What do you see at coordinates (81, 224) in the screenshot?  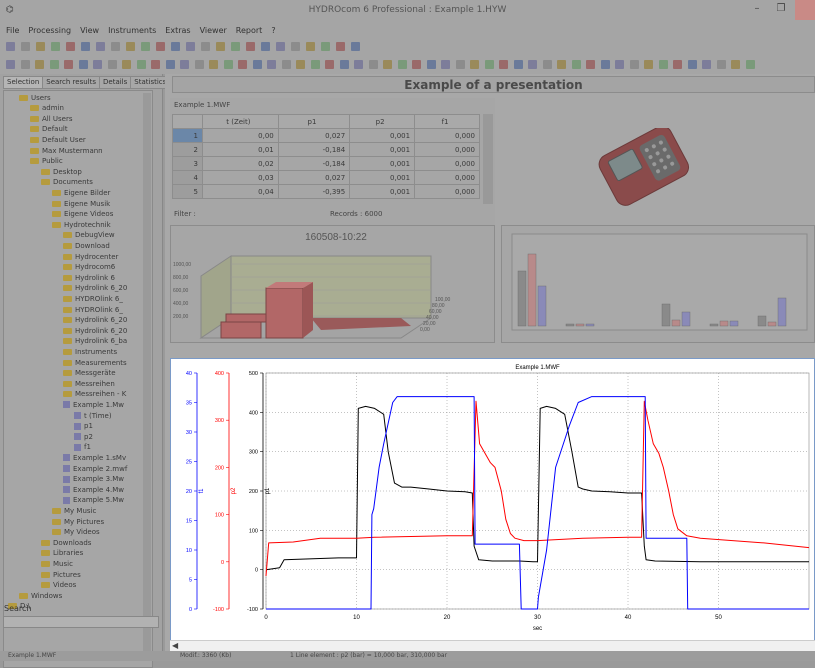 I see `tree-item: Hydrotechnik` at bounding box center [81, 224].